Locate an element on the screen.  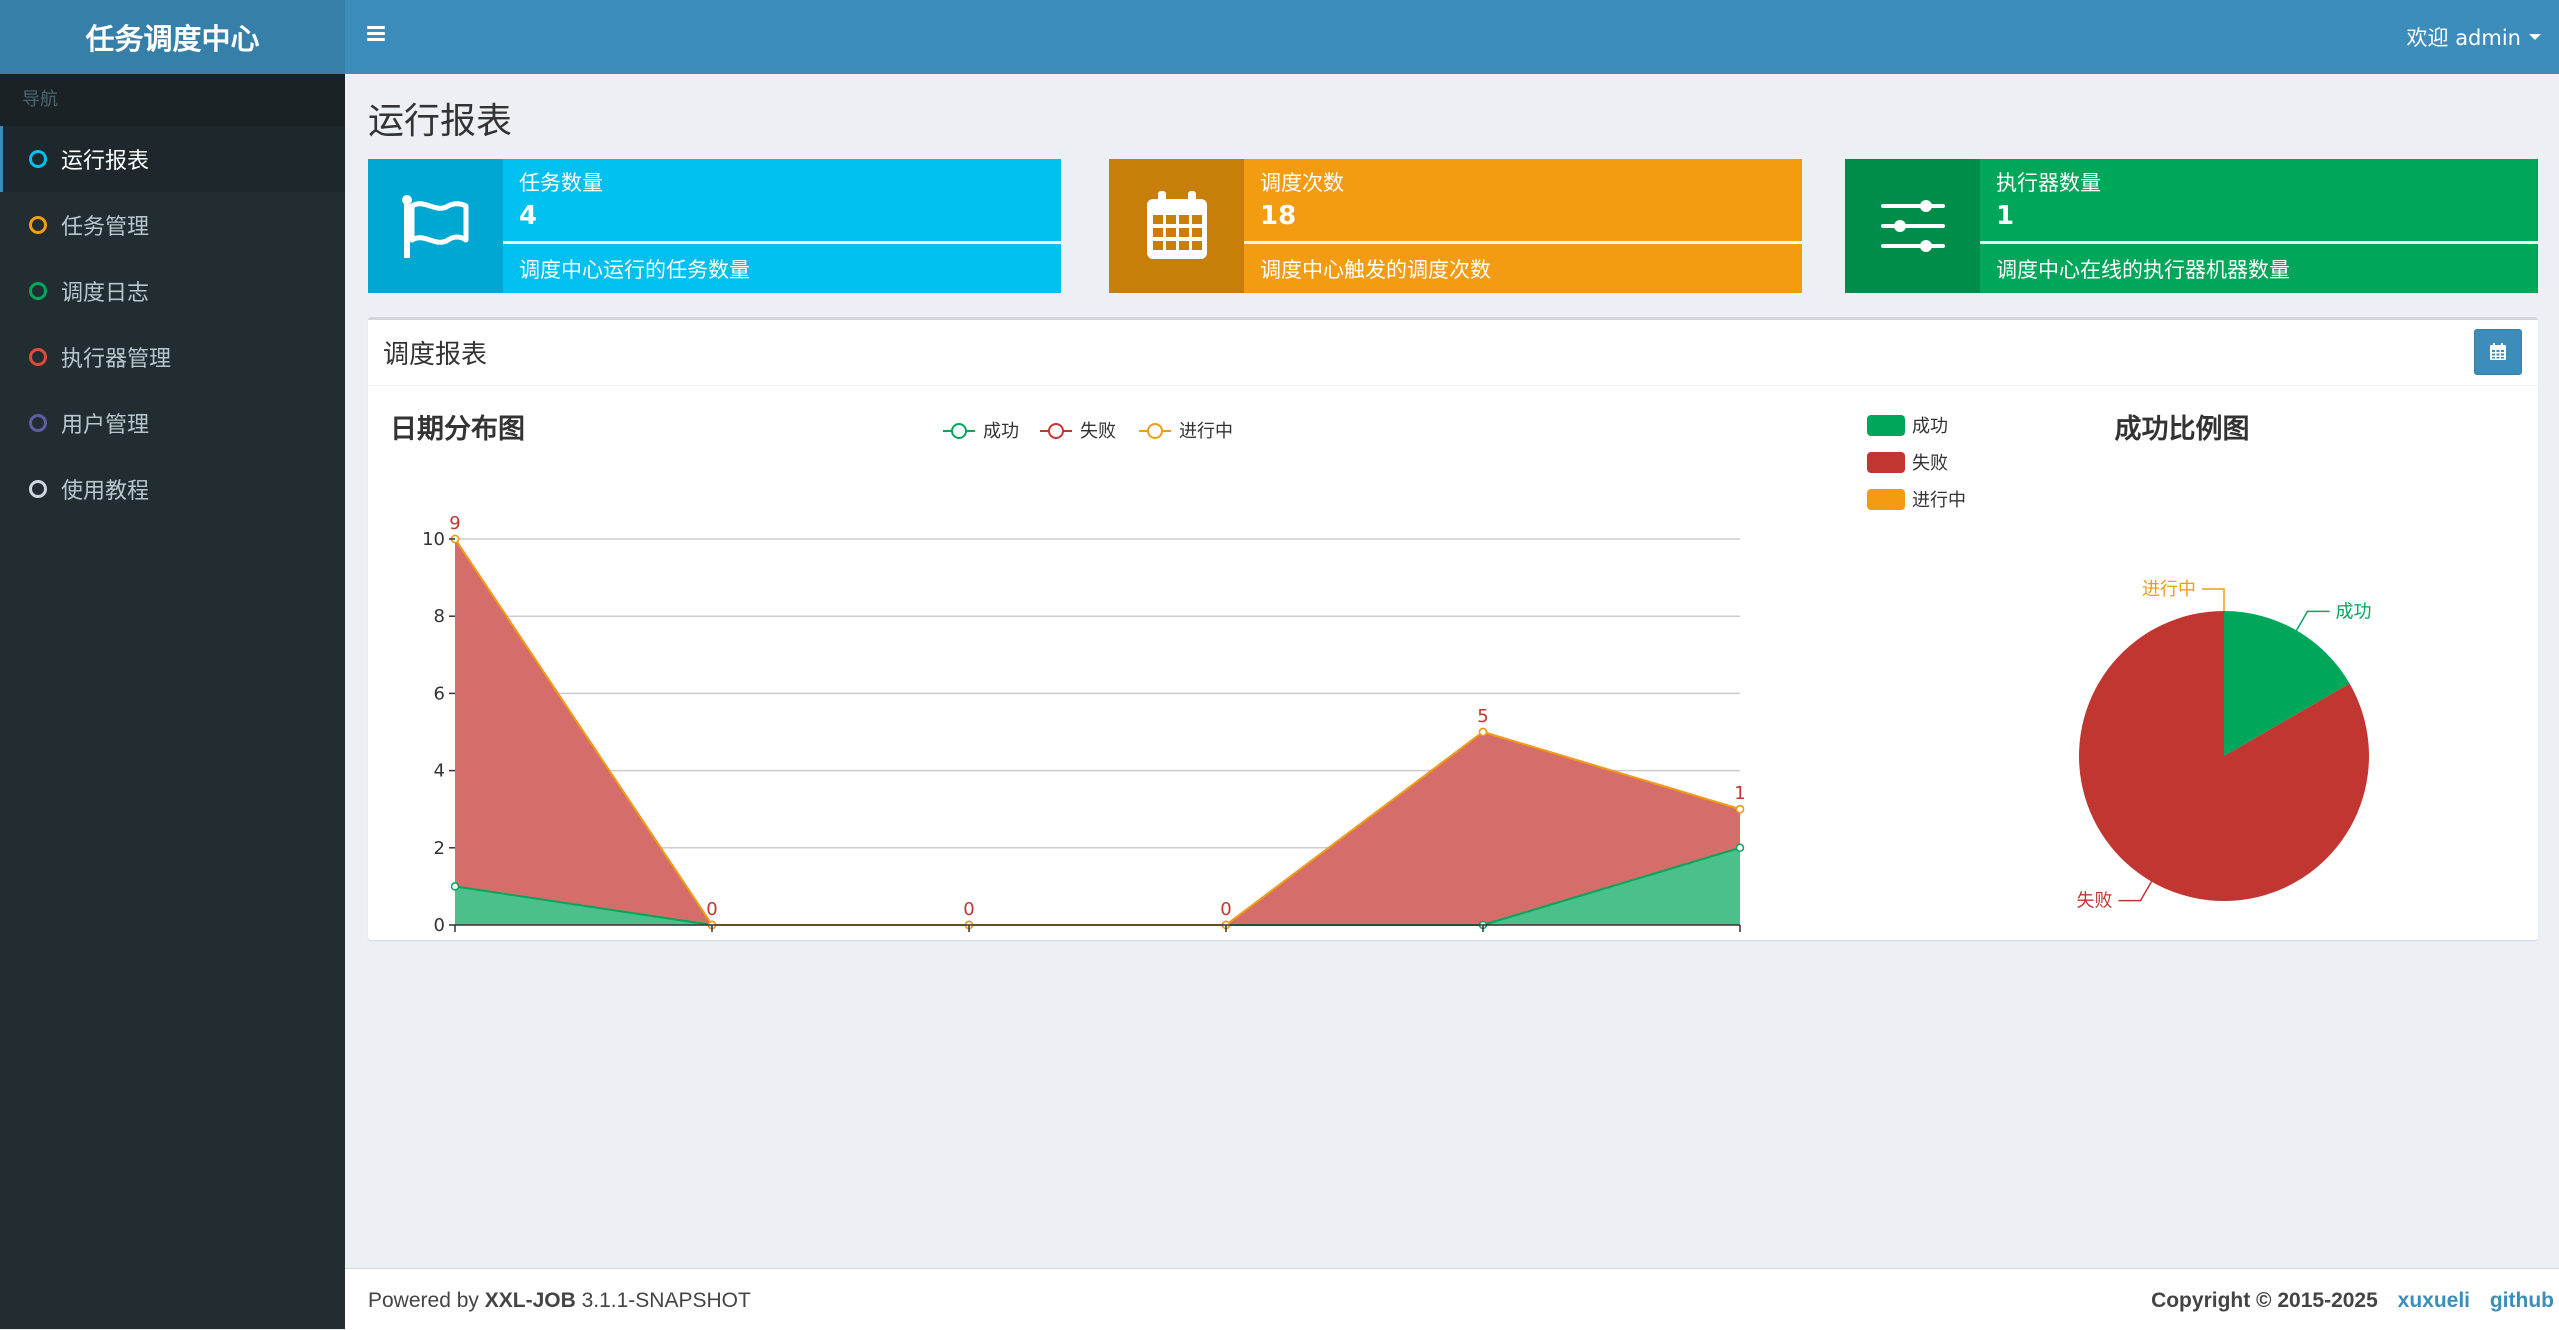
sidebar-item-label: 执行器管理 is located at coordinates (116, 359).